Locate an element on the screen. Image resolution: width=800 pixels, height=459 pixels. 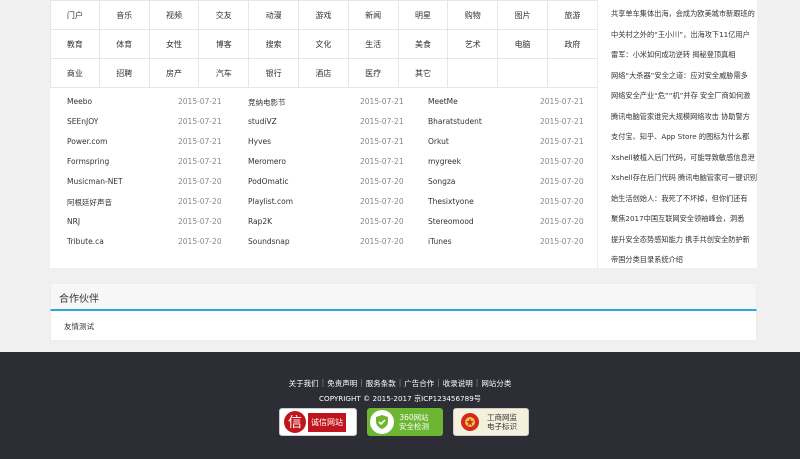
shield-check-icon is located at coordinates (382, 422).